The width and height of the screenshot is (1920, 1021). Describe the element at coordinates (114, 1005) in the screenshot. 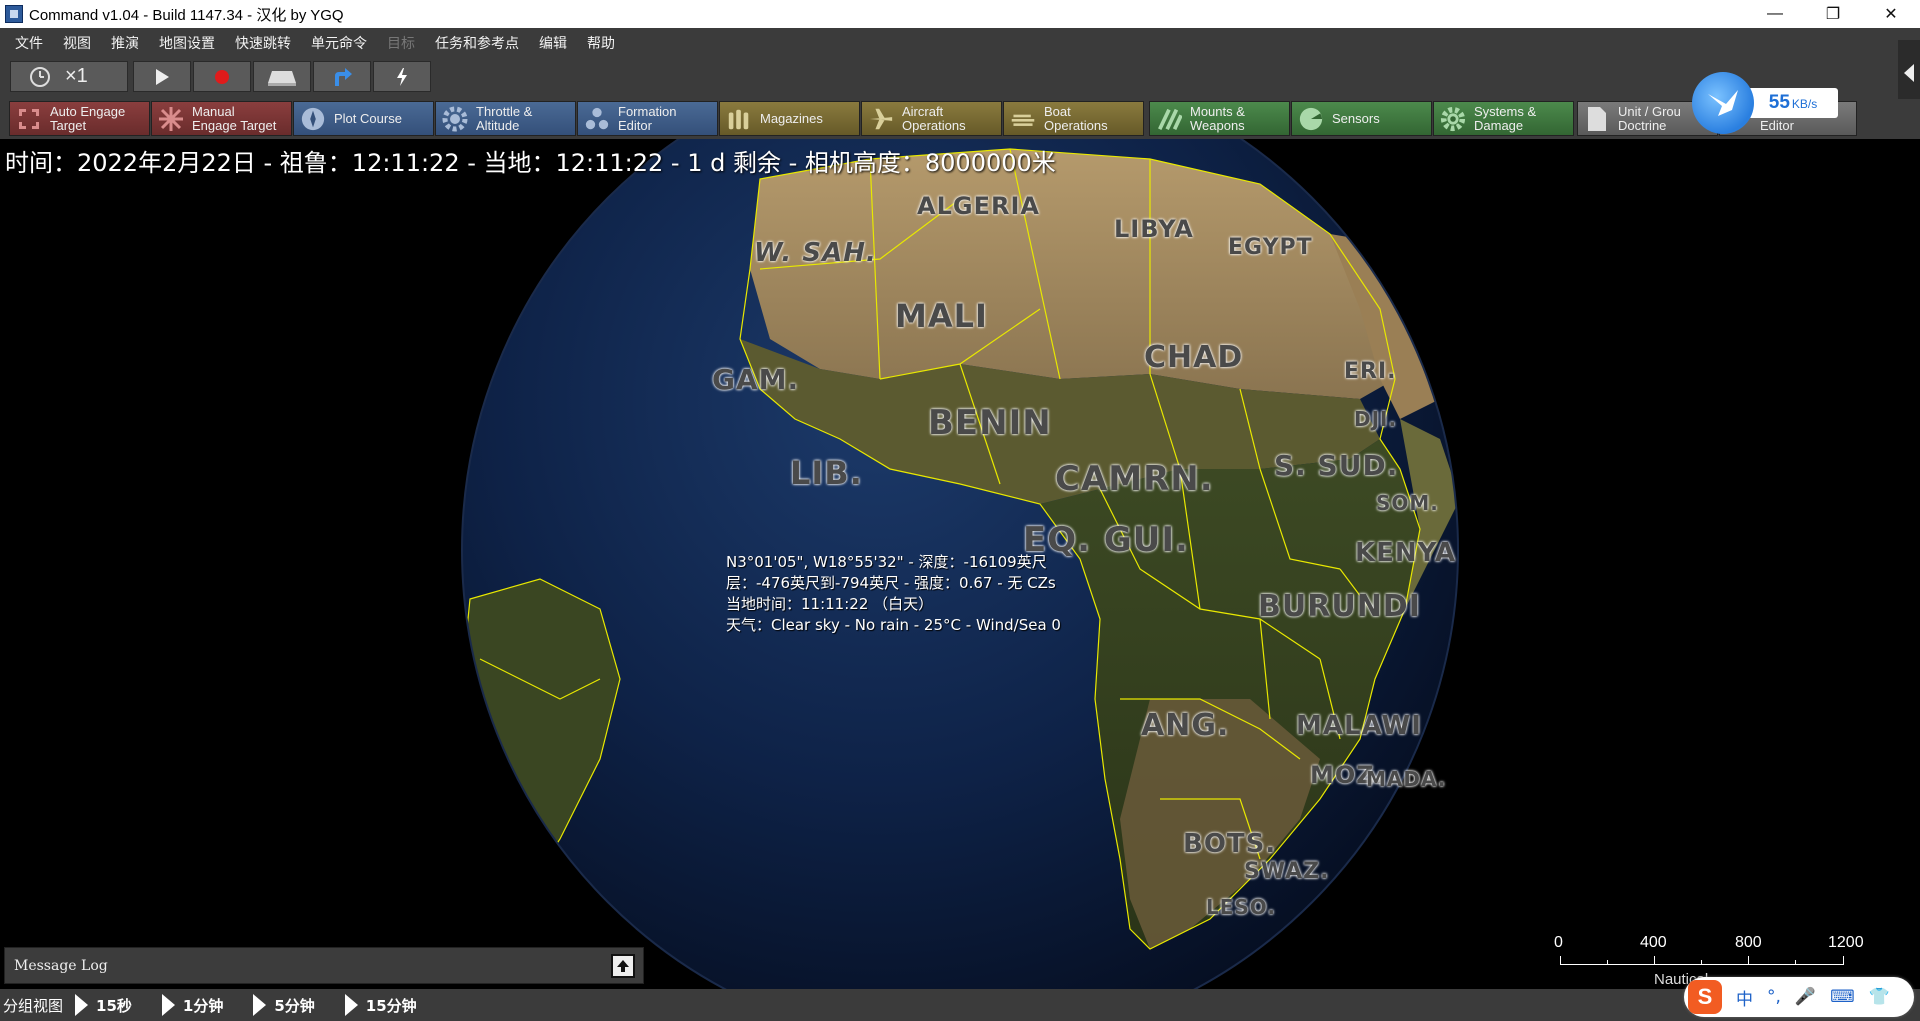

I see `time-step-label: 15秒` at that location.